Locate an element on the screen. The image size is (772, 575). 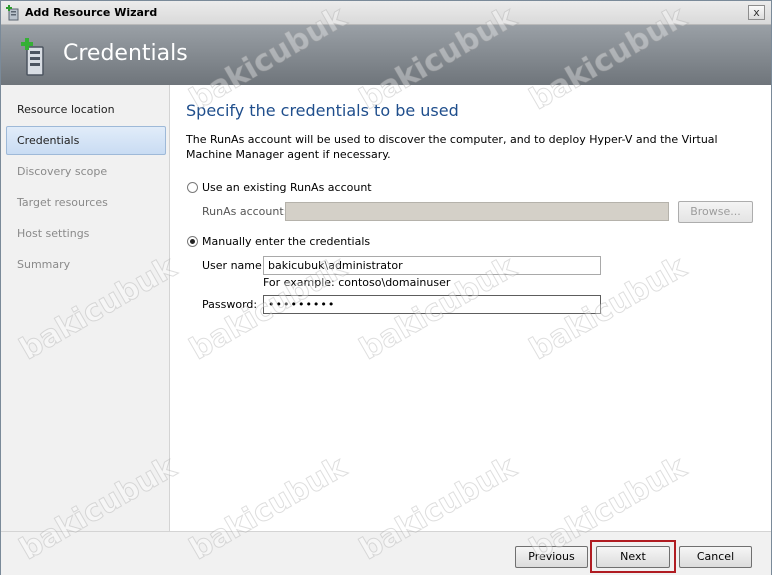
username-label: User name: is located at coordinates (234, 265).